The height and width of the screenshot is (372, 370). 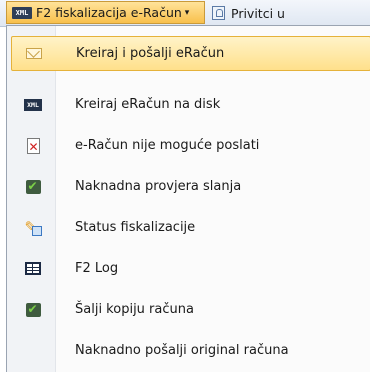 What do you see at coordinates (148, 104) in the screenshot?
I see `menu-item-label: Kreiraj eRačun na disk` at bounding box center [148, 104].